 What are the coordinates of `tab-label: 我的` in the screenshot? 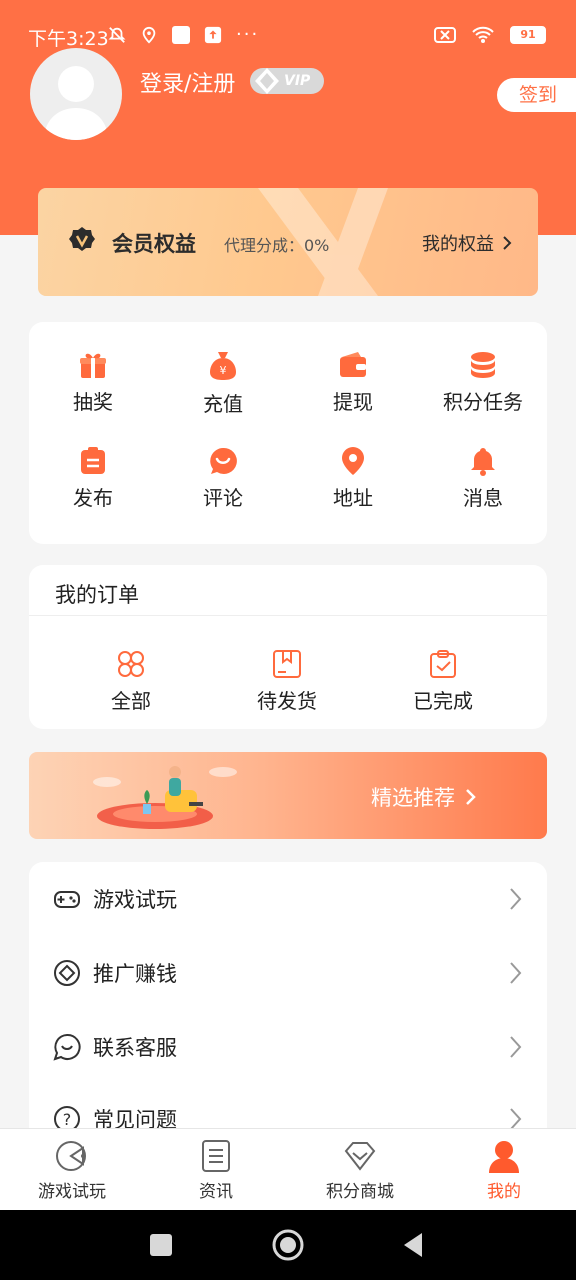 It's located at (504, 1192).